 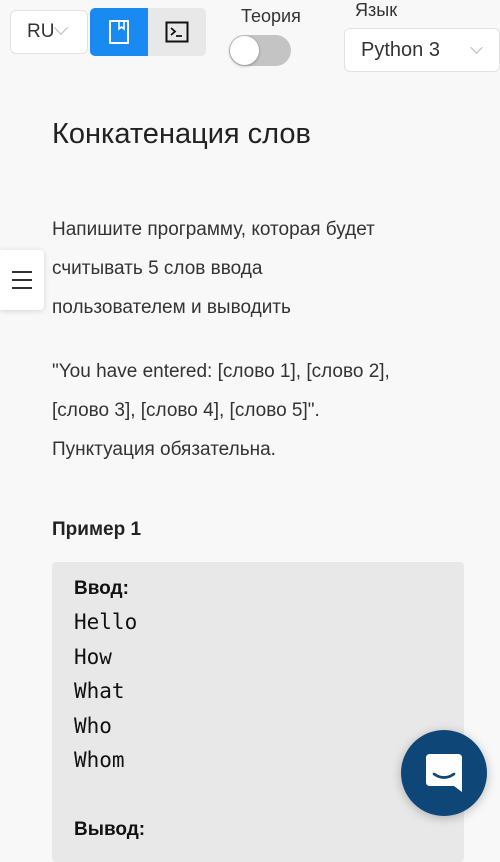 I want to click on view-mode-switch, so click(x=148, y=32).